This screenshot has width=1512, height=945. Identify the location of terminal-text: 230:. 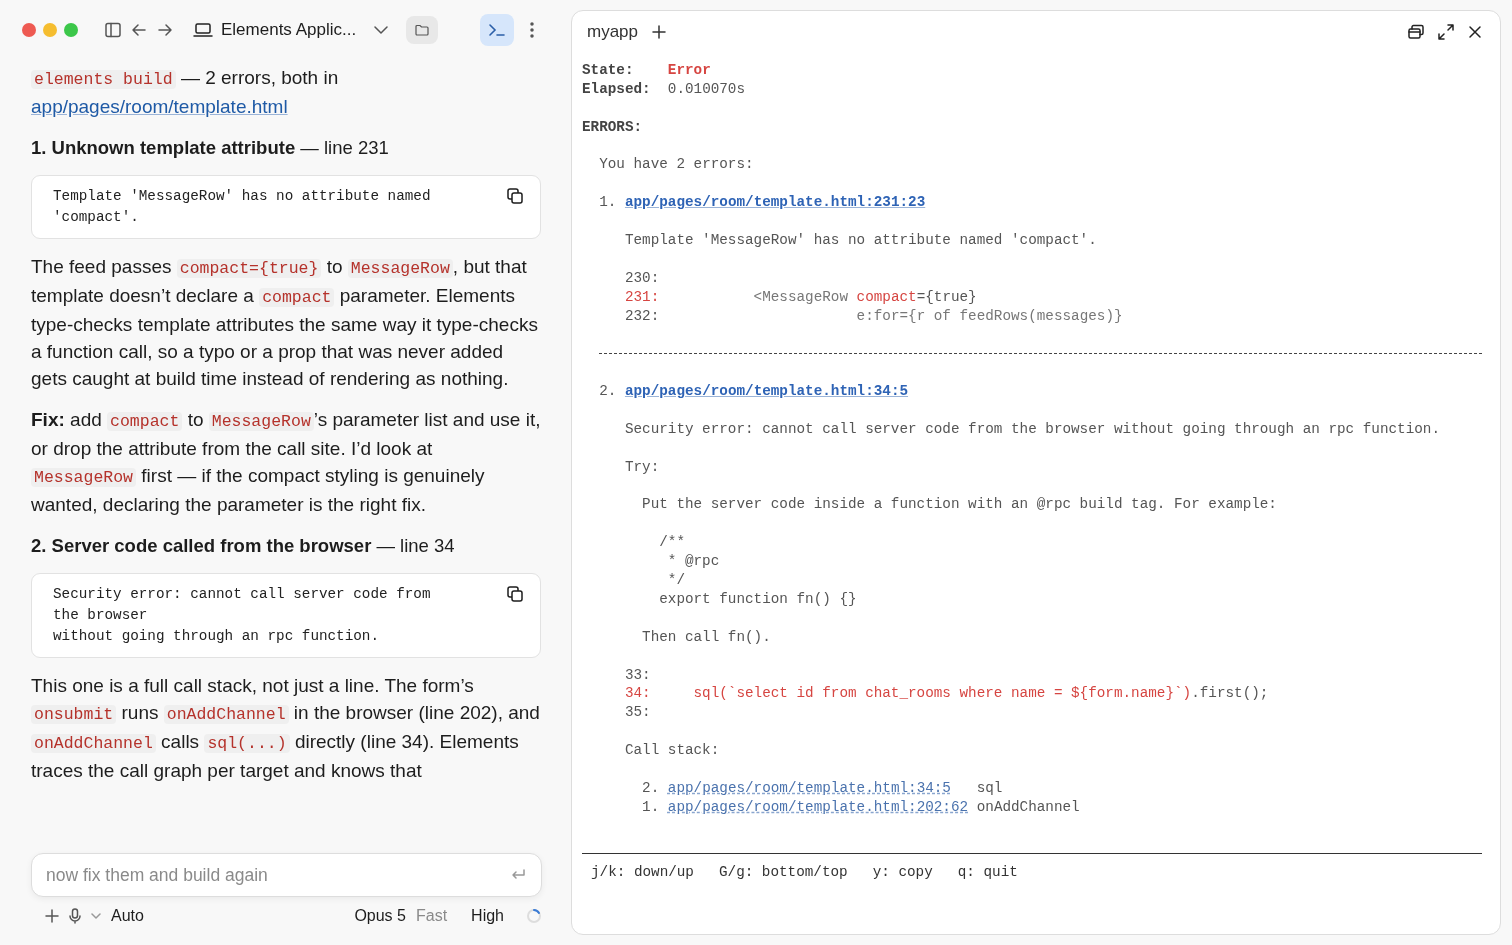
(642, 277).